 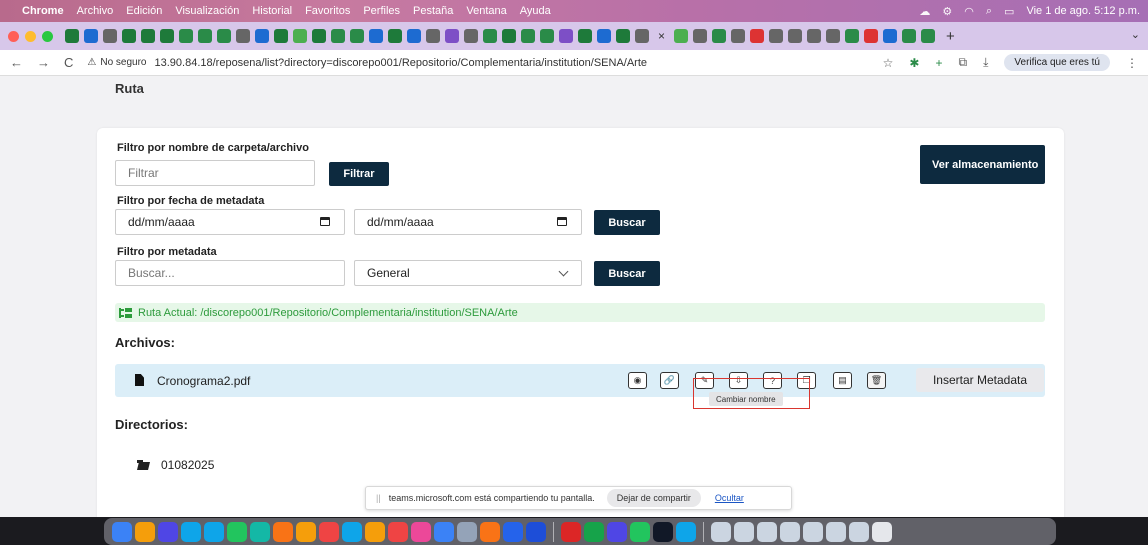 I want to click on menu-edicion: Edición, so click(x=144, y=11).